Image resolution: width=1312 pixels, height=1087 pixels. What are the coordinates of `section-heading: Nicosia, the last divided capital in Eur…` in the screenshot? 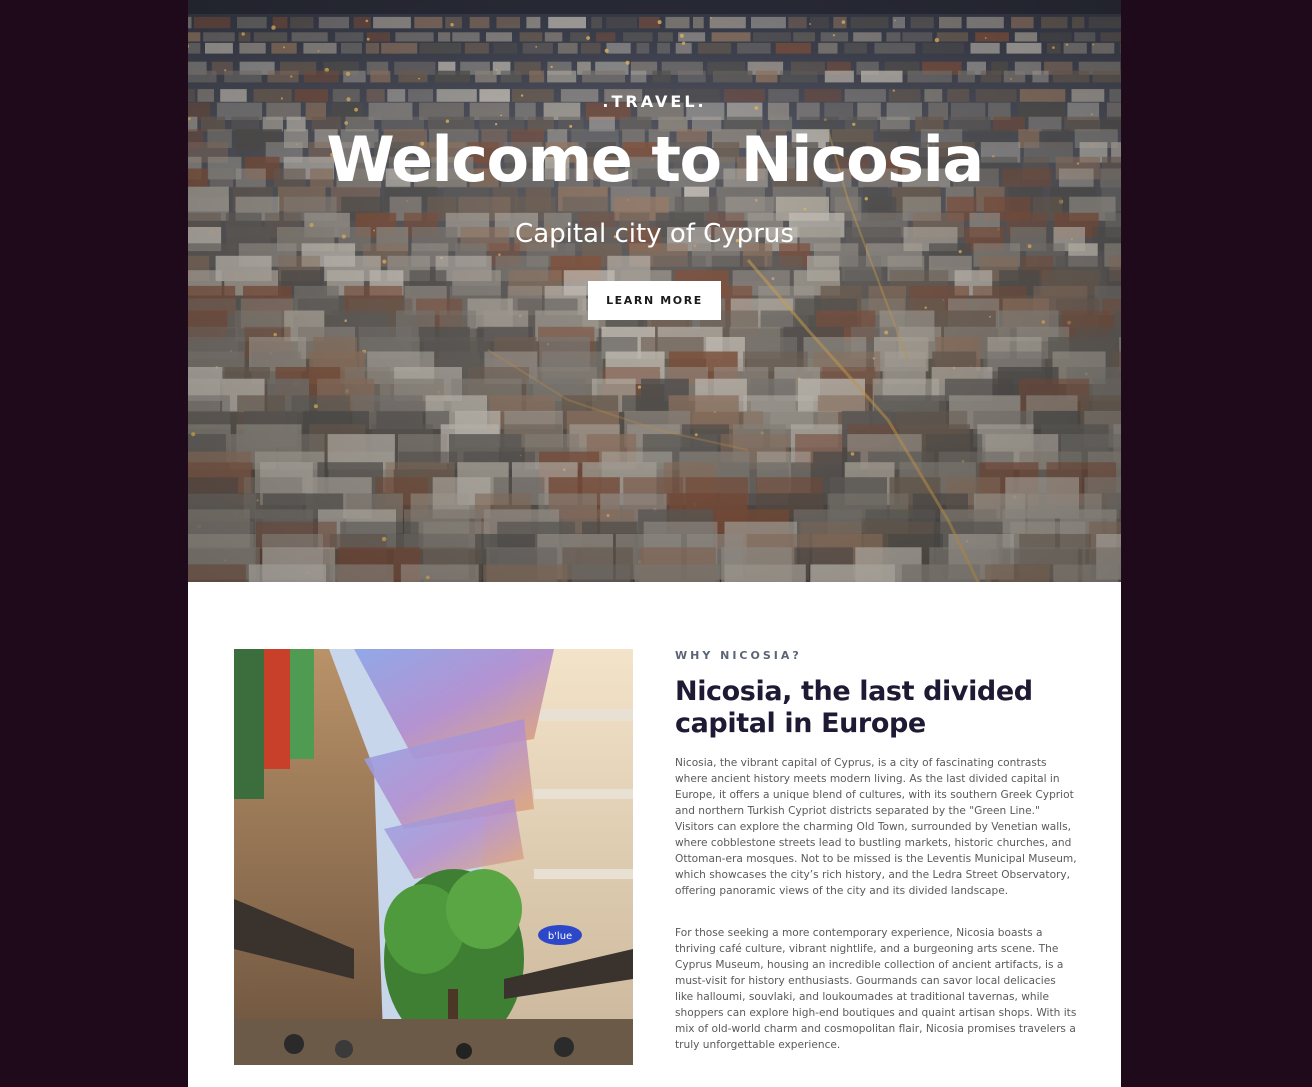 It's located at (854, 707).